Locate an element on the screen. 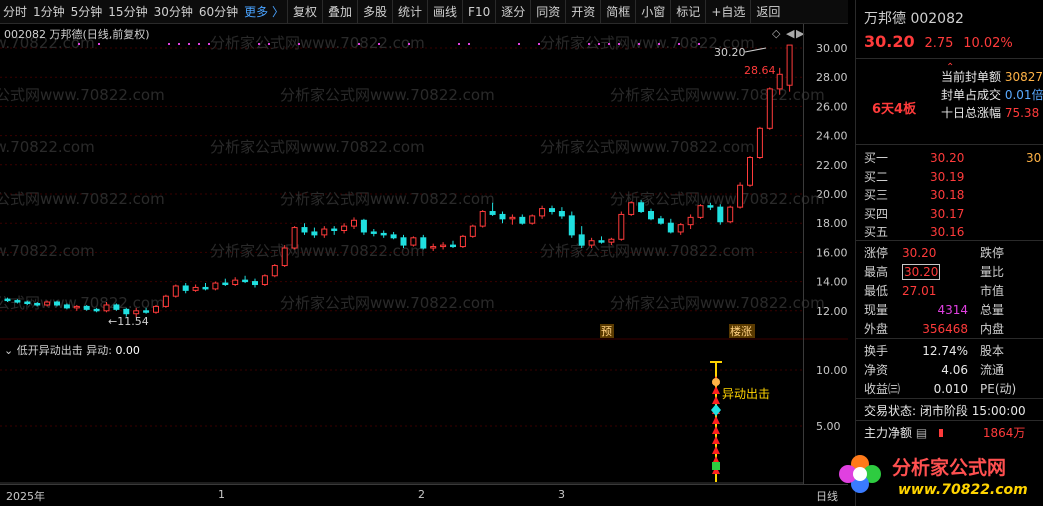 The height and width of the screenshot is (506, 1043). now-vol: 4314 is located at coordinates (952, 310).